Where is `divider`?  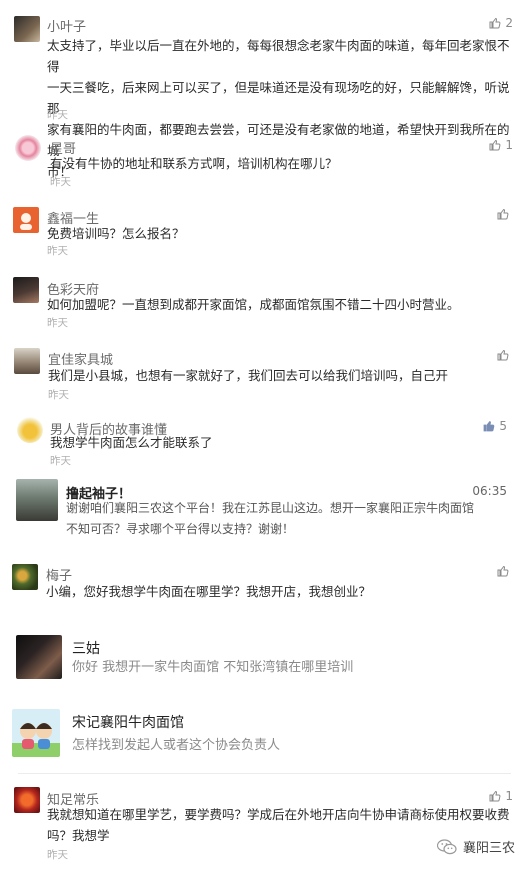 divider is located at coordinates (264, 773).